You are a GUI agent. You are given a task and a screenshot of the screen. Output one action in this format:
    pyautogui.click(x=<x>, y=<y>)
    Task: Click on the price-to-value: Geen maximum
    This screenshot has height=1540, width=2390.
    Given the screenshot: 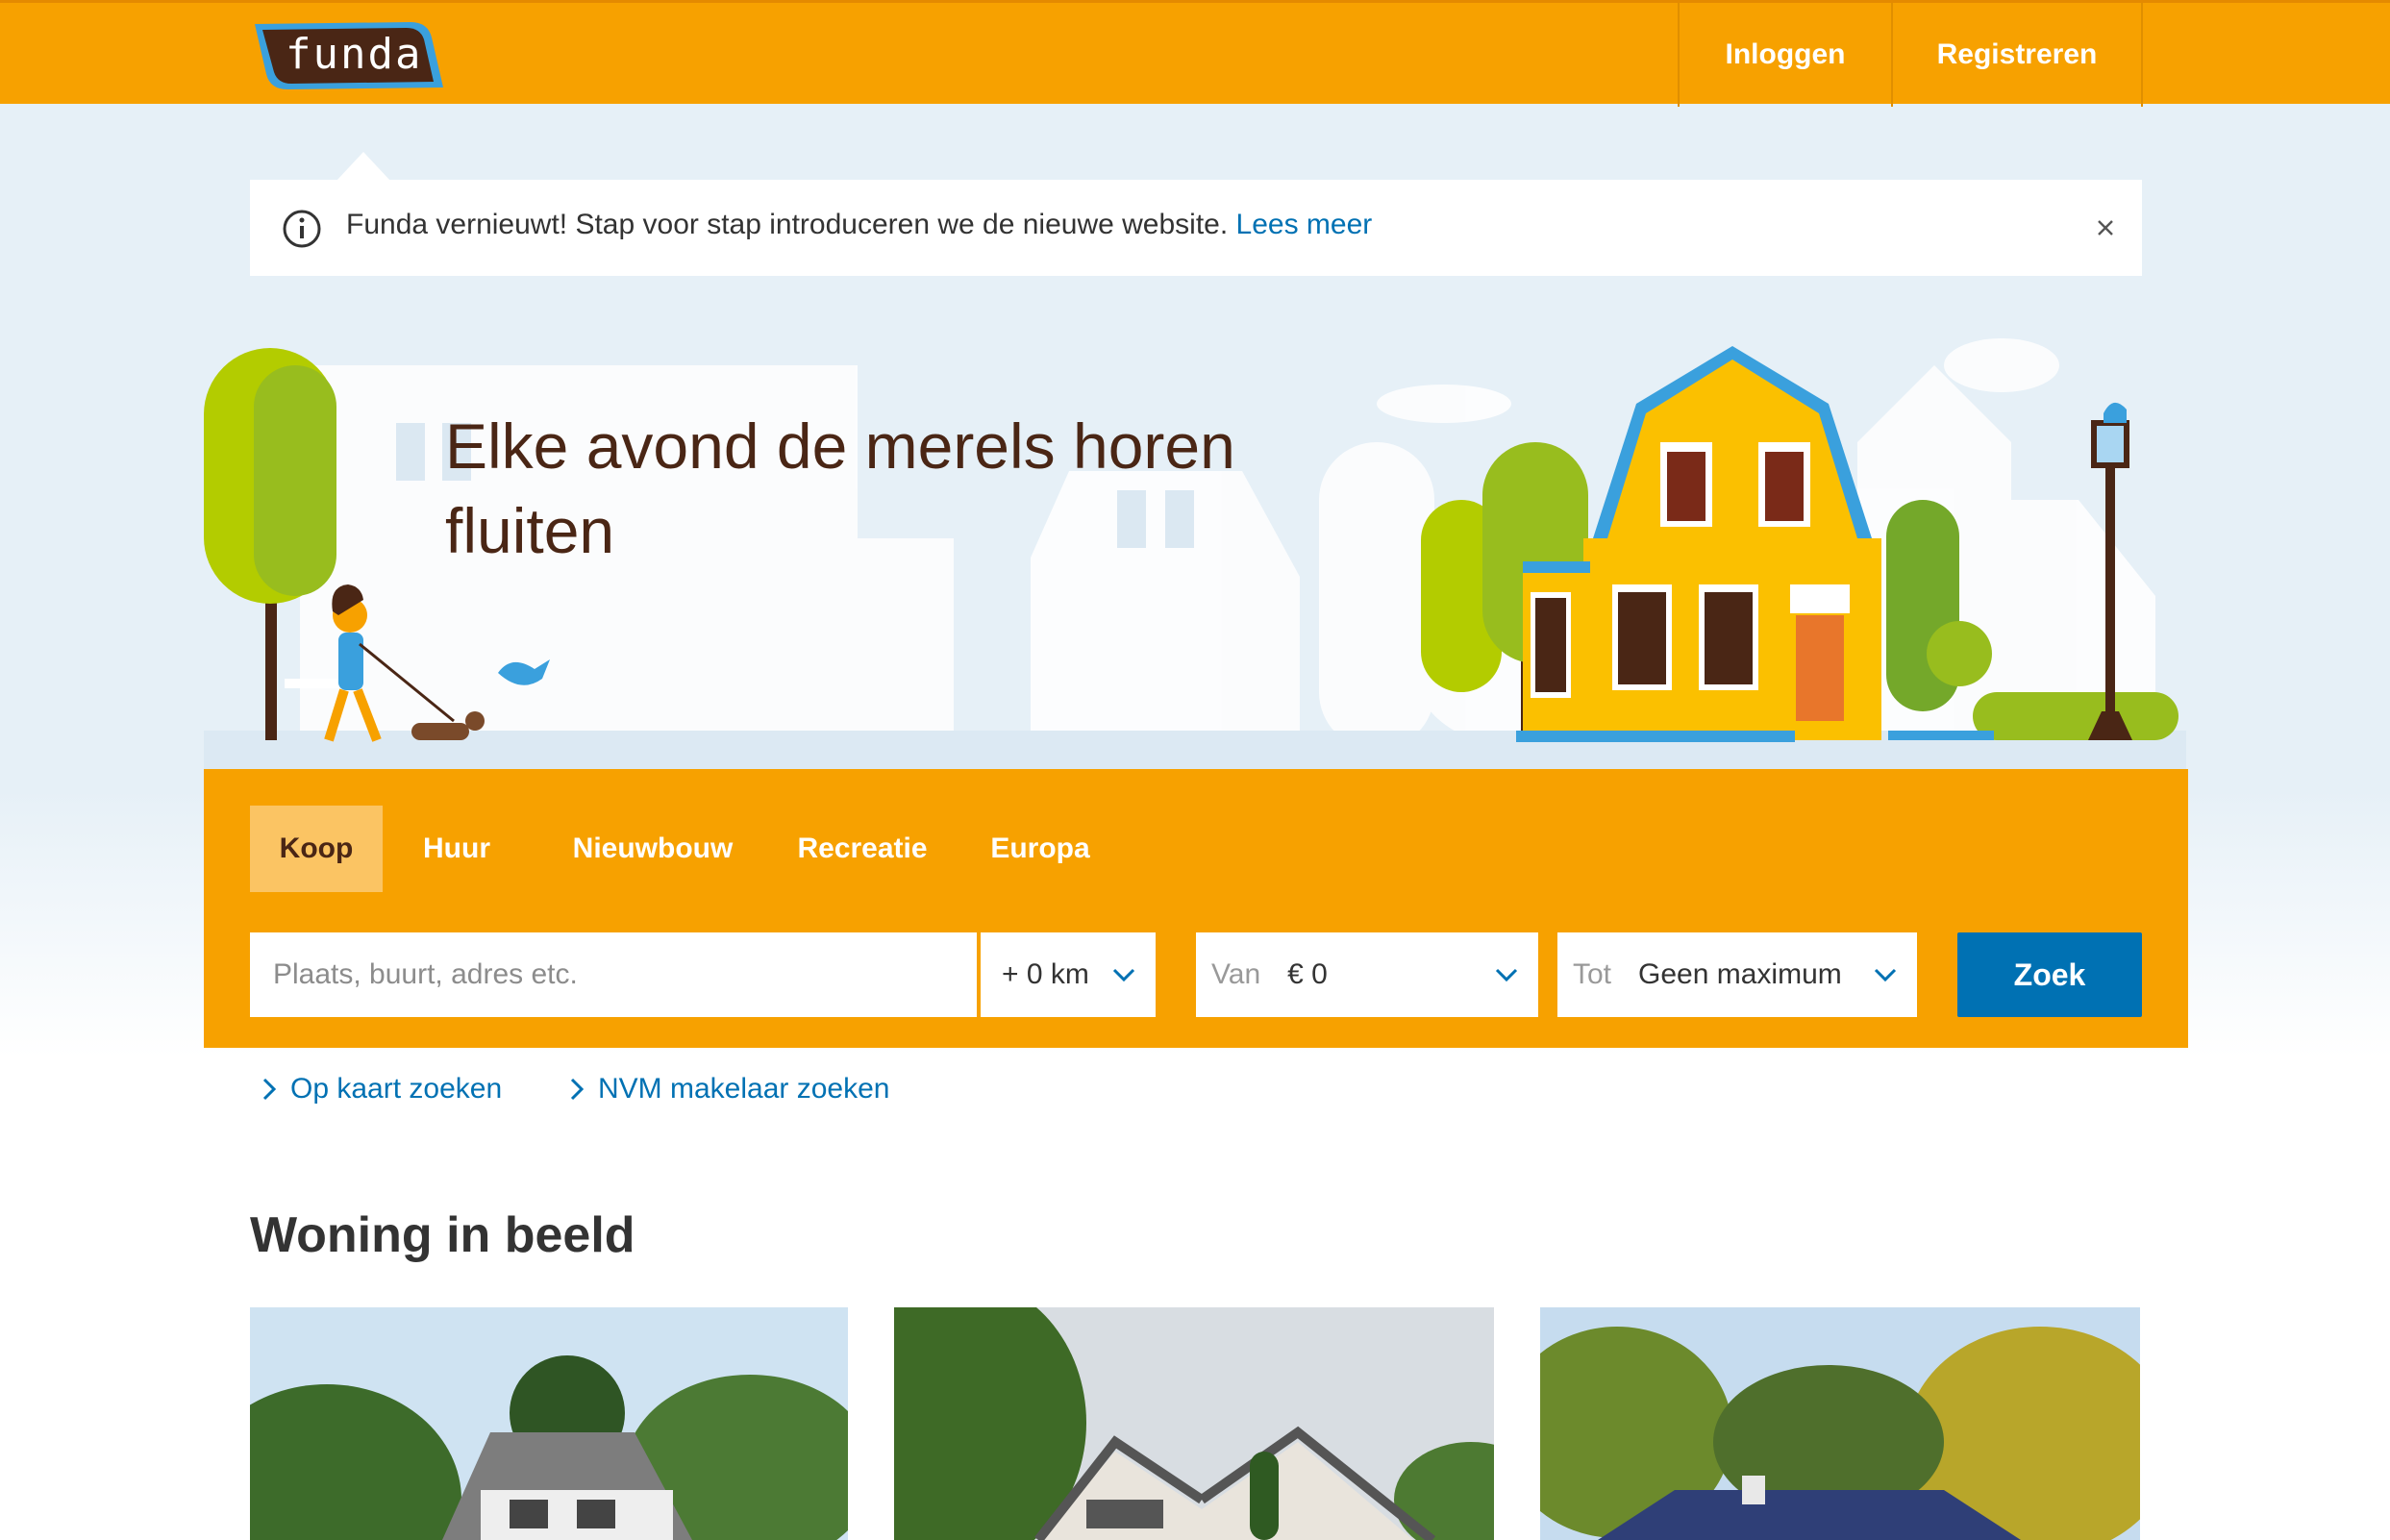 What is the action you would take?
    pyautogui.click(x=1740, y=974)
    